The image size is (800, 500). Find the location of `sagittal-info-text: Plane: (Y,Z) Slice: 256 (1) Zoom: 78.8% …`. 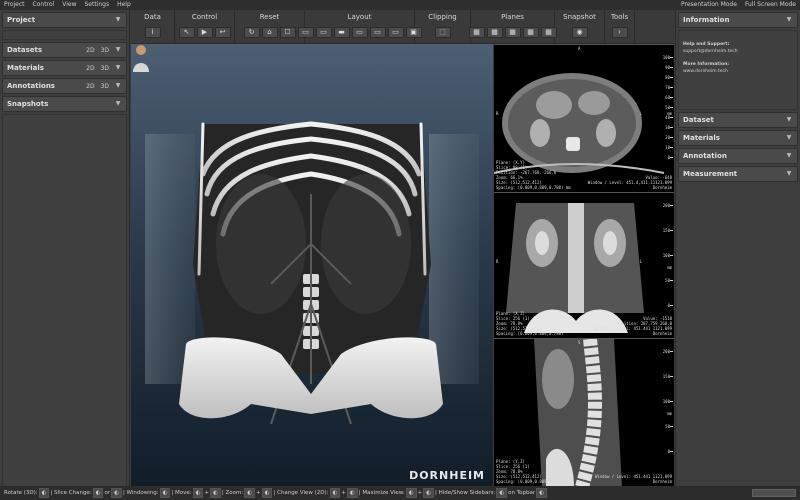

sagittal-info-text: Plane: (Y,Z) Slice: 256 (1) Zoom: 78.8% … is located at coordinates (530, 471).